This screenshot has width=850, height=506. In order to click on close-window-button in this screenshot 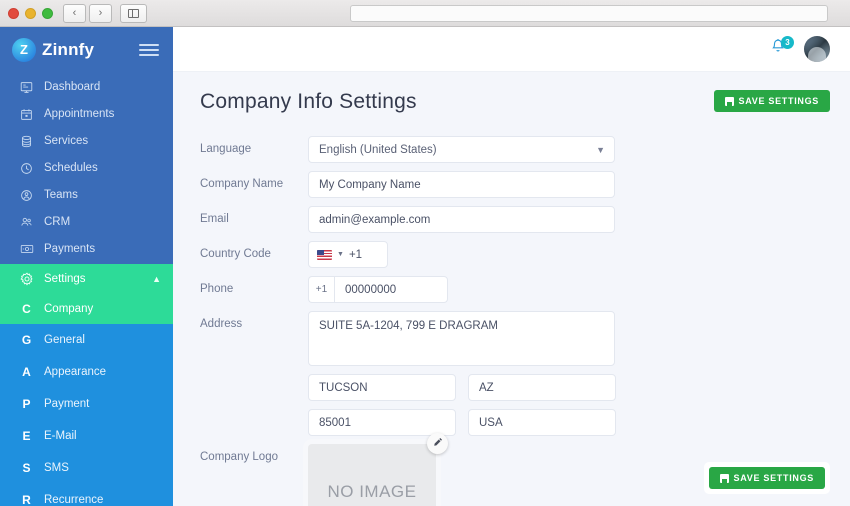, I will do `click(13, 13)`.